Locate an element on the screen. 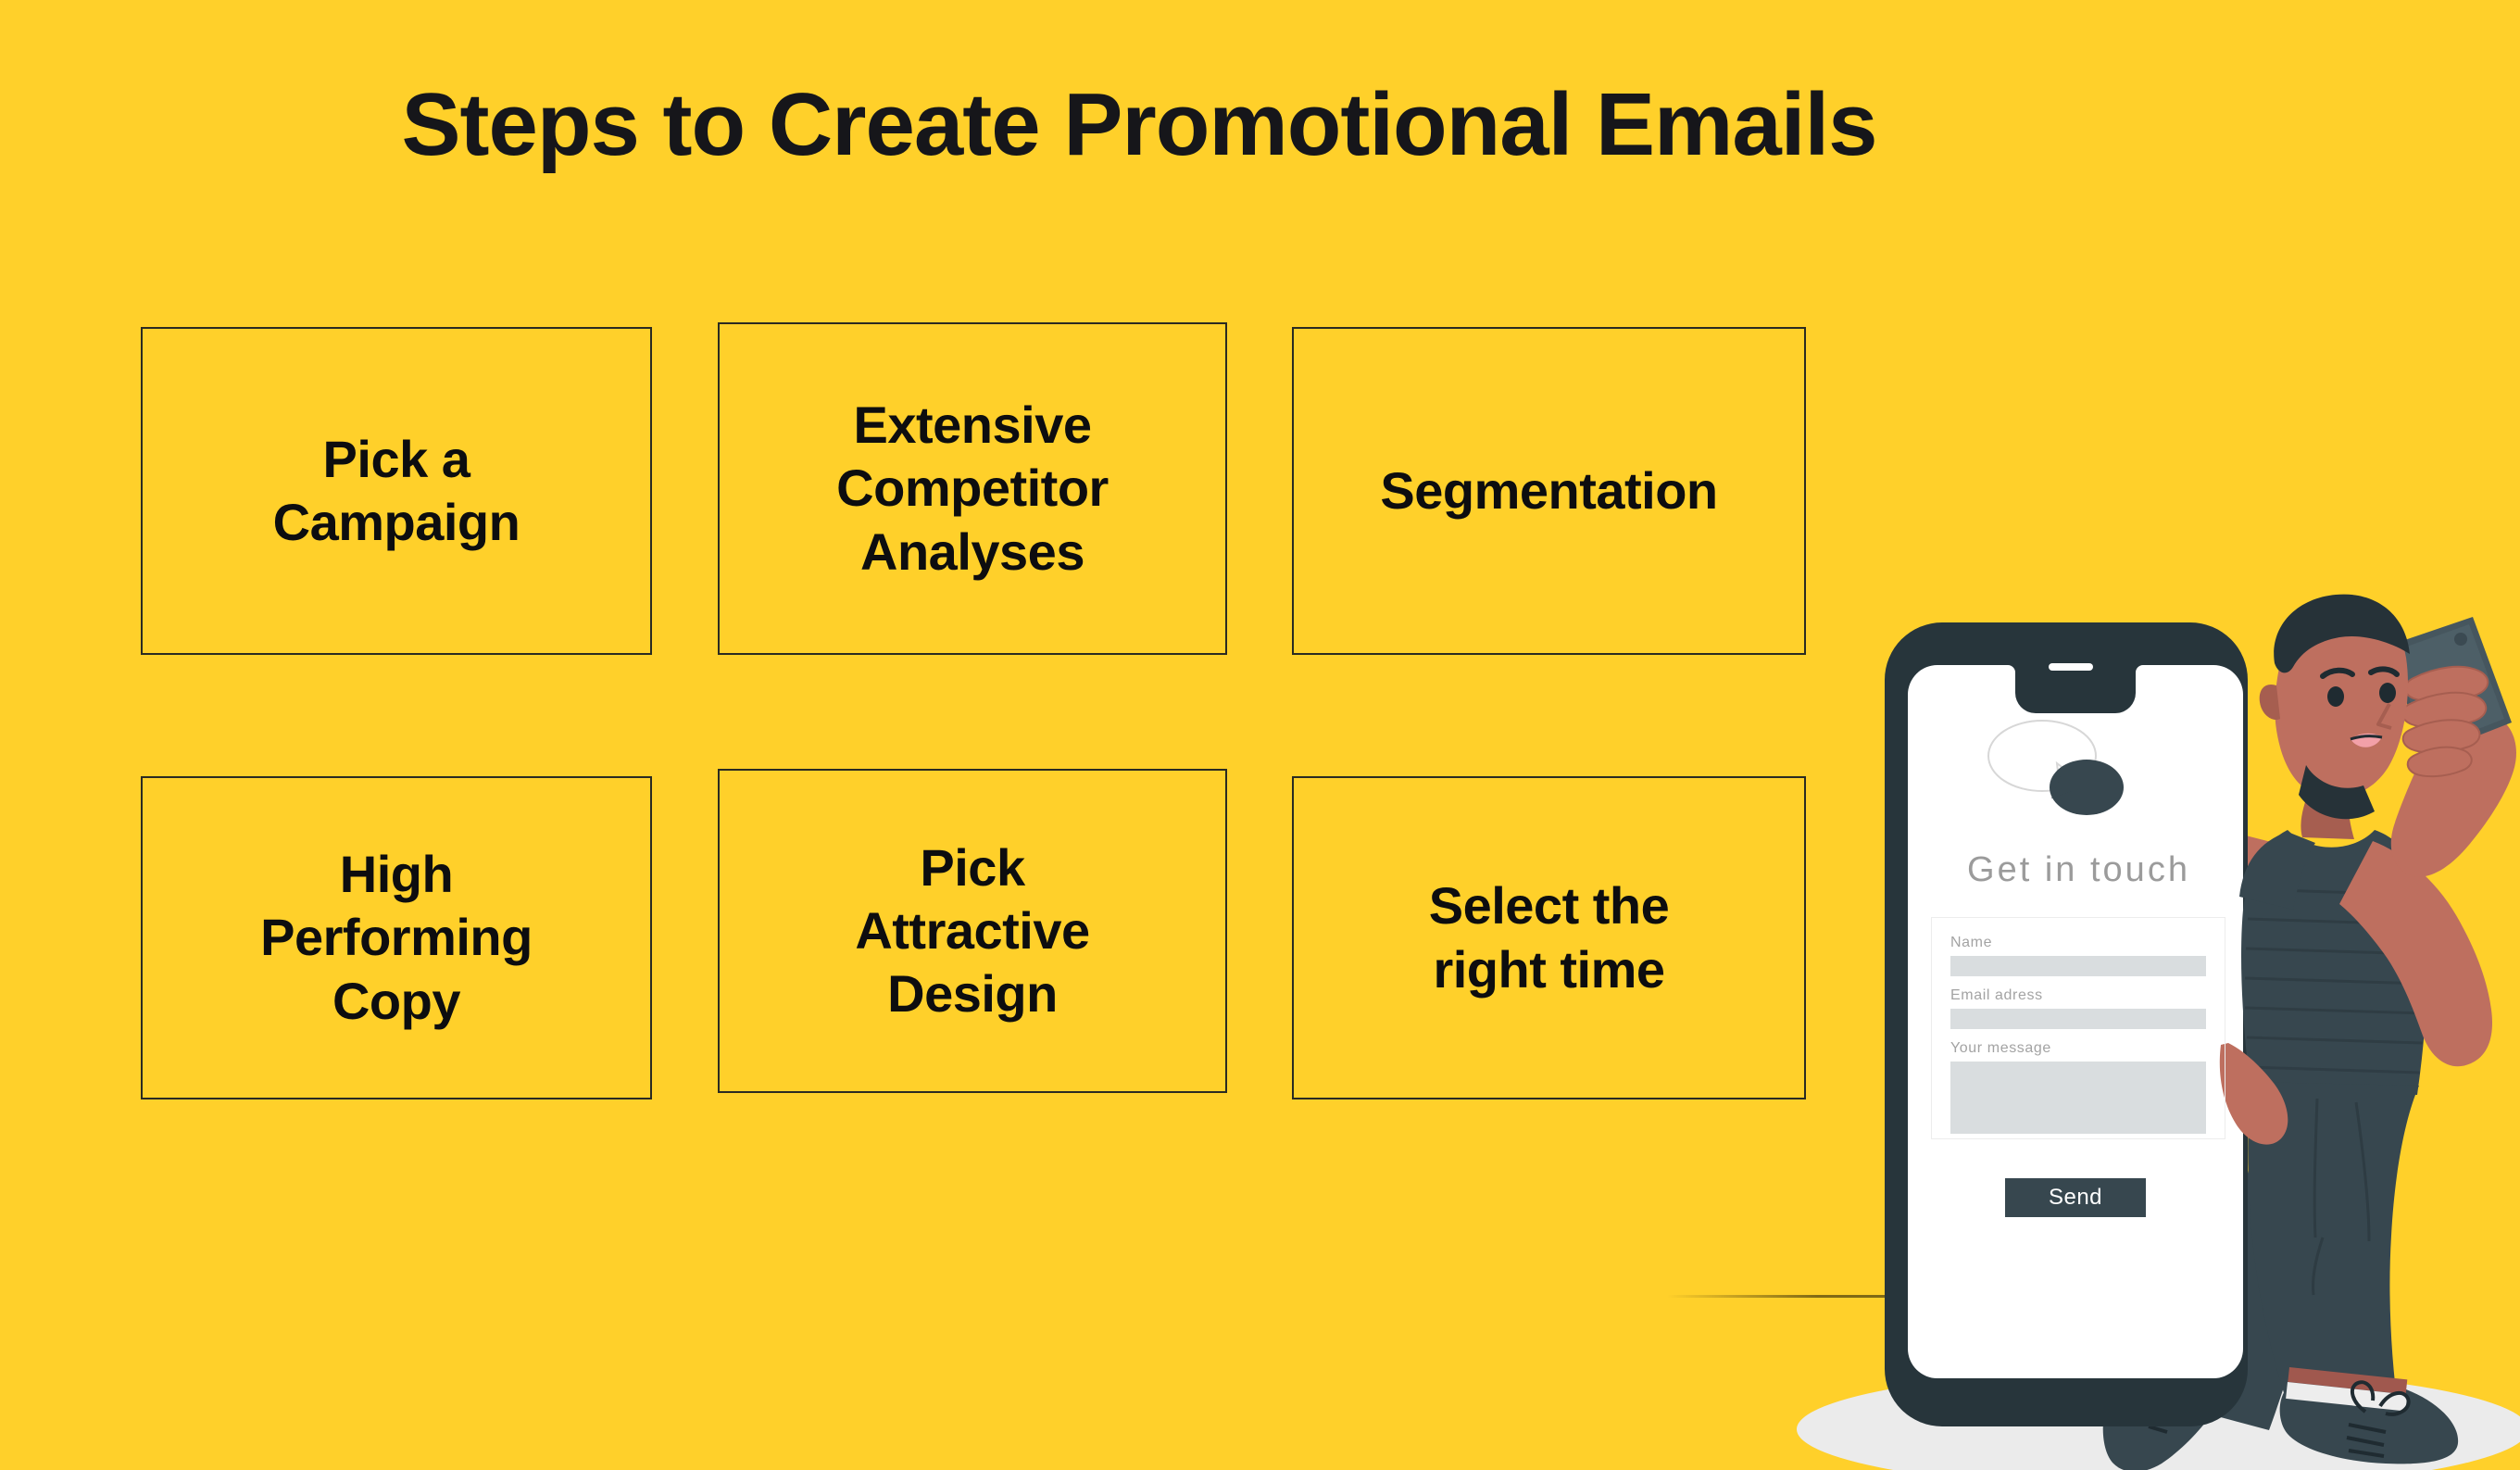 The image size is (2520, 1470). step-box-pick-attractive-design: Pick Attractive Design is located at coordinates (972, 931).